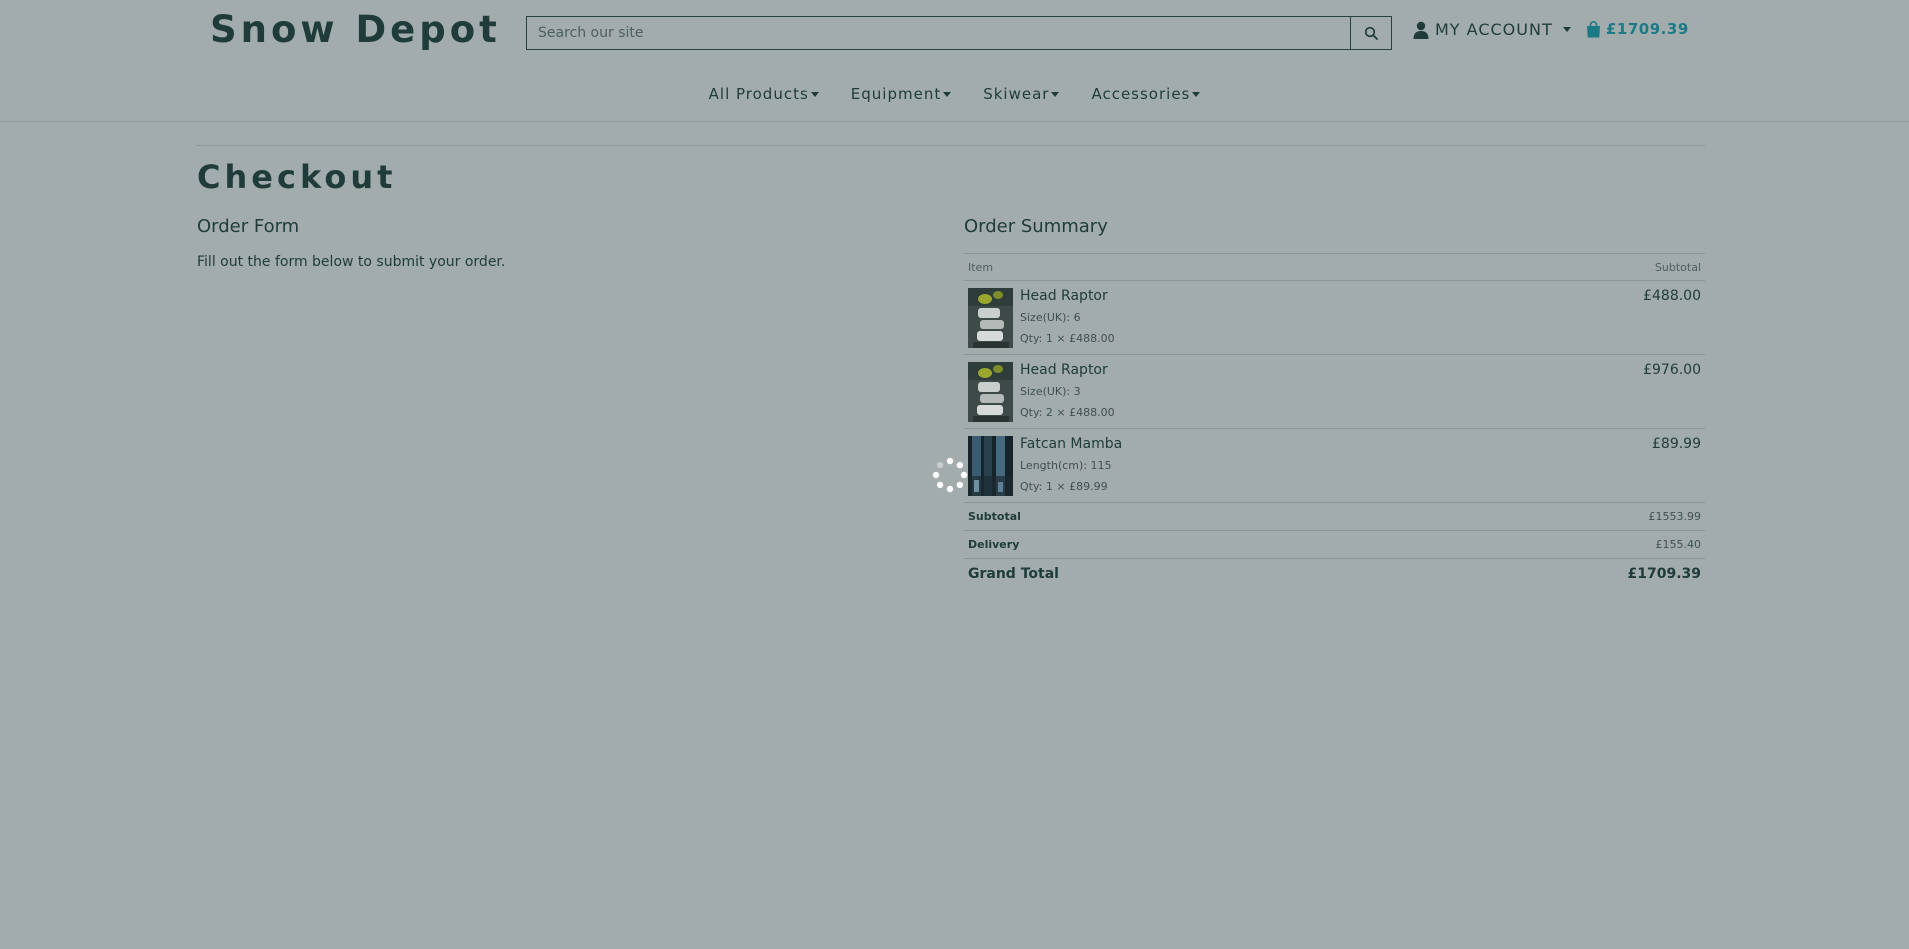 The width and height of the screenshot is (1909, 949). I want to click on product-quantity: Qty: 1 × £488.00, so click(1067, 338).